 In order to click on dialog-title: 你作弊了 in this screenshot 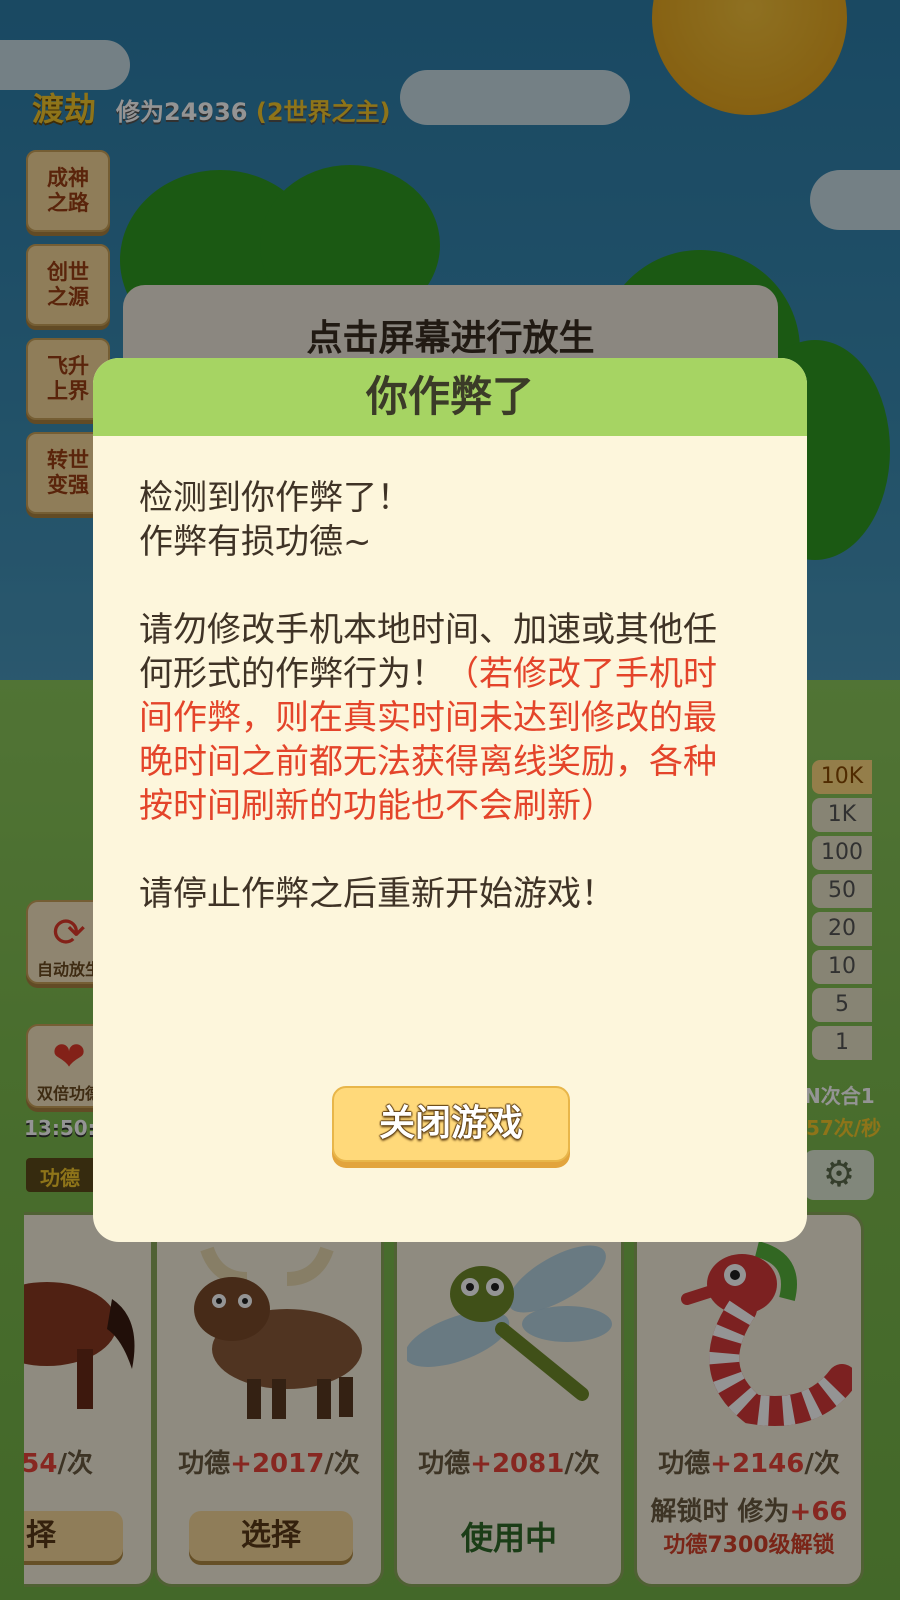, I will do `click(450, 397)`.